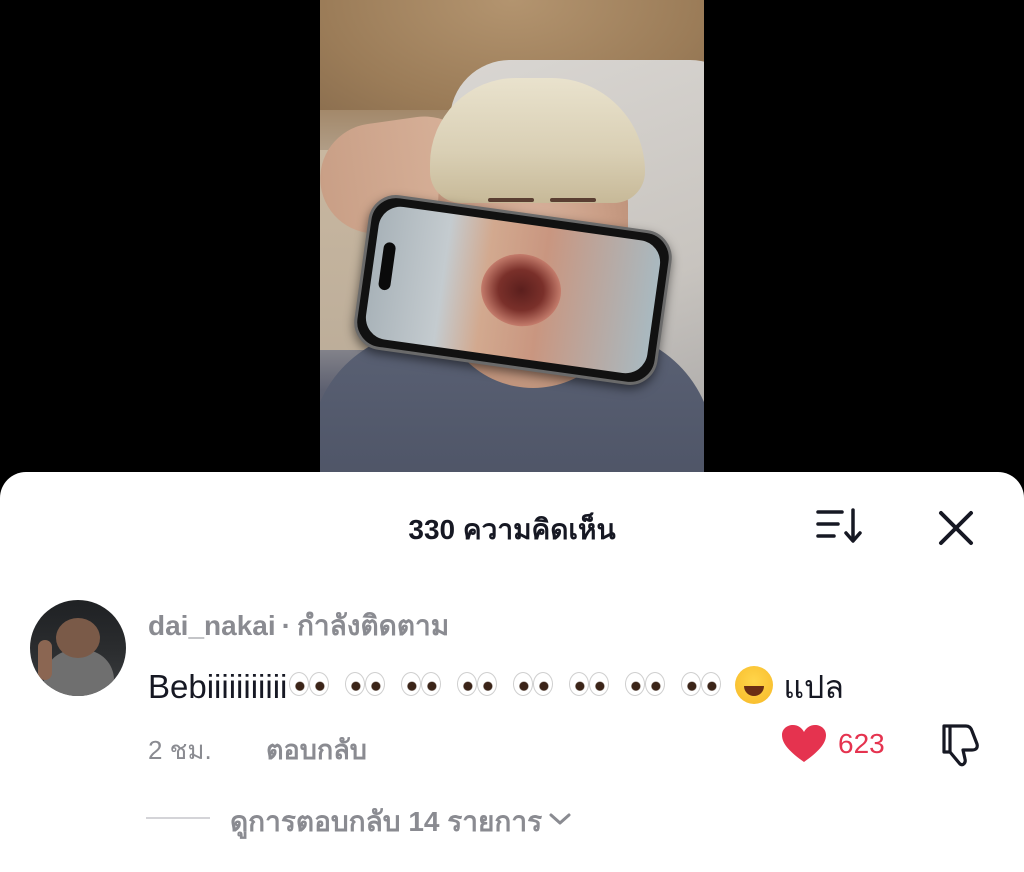 This screenshot has width=1024, height=872. Describe the element at coordinates (218, 686) in the screenshot. I see `comment-text-main: Bebiiiiiiiiiii` at that location.